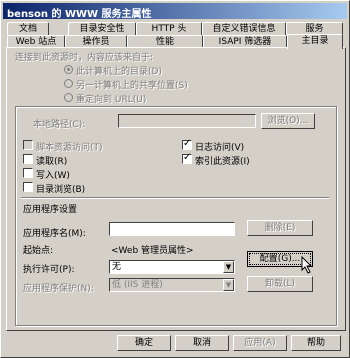  I want to click on separator, so click(175, 198).